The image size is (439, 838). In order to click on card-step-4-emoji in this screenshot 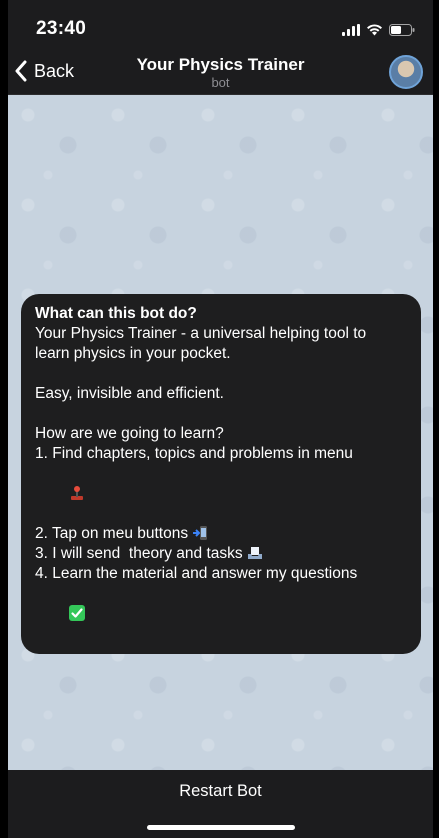, I will do `click(221, 614)`.